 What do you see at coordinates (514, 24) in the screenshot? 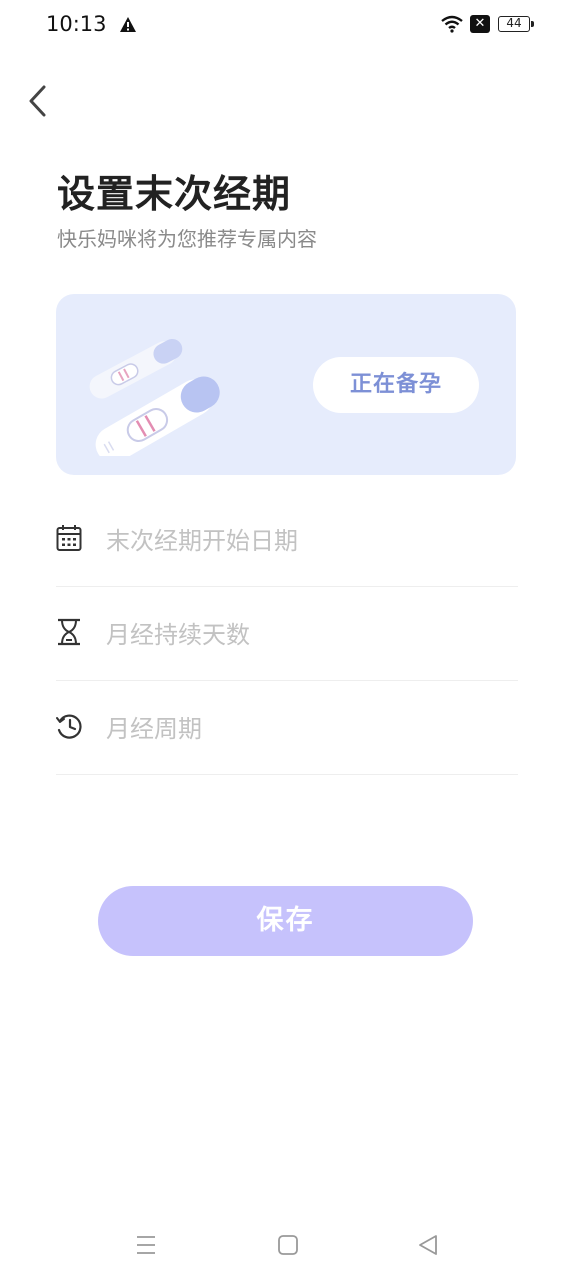
I see `battery-icon: 44` at bounding box center [514, 24].